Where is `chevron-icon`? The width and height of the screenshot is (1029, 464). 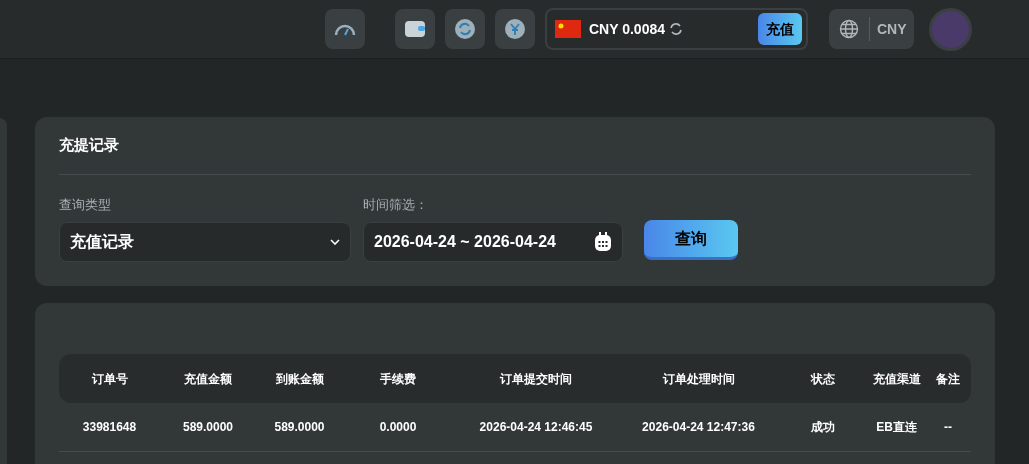
chevron-icon is located at coordinates (335, 242).